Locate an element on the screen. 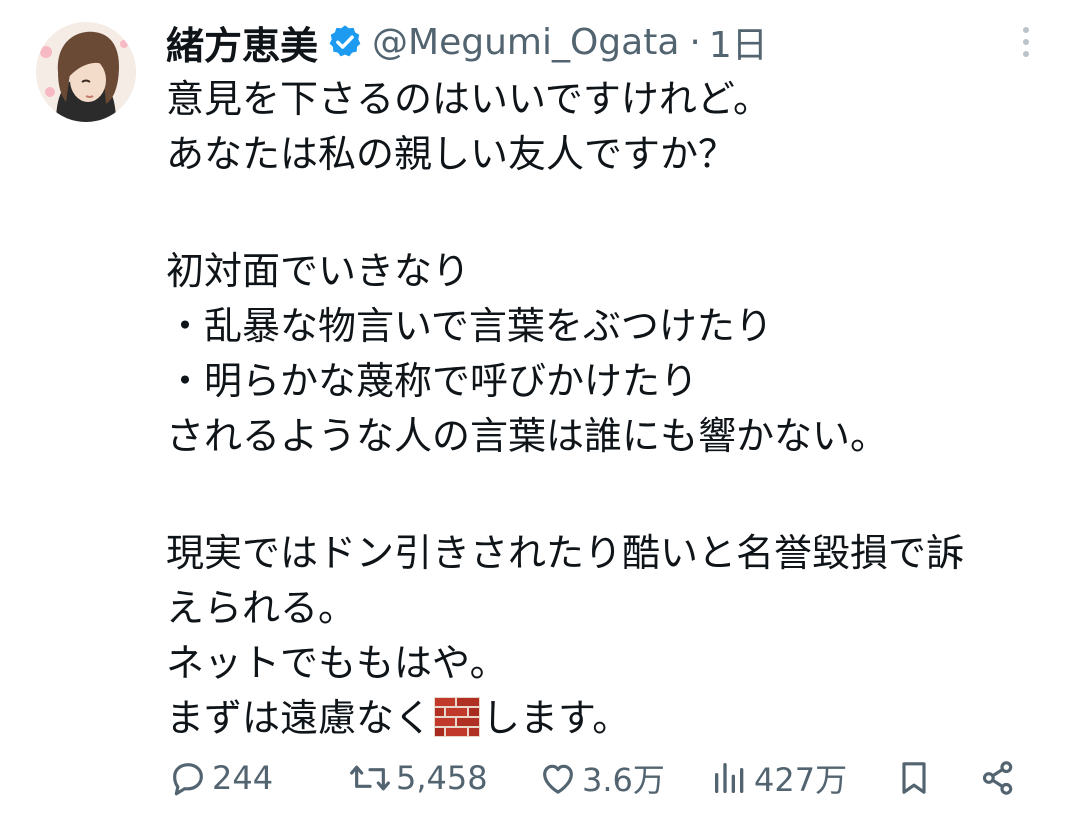 The height and width of the screenshot is (826, 1080). tweet-text-line: ・乱暴な物言いで言葉をぶつけたり is located at coordinates (469, 326).